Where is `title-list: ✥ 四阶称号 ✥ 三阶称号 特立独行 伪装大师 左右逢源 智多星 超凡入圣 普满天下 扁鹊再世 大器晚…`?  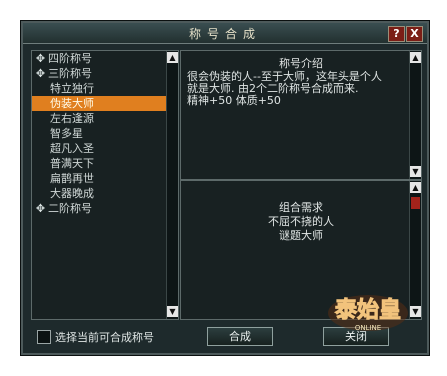 title-list: ✥ 四阶称号 ✥ 三阶称号 特立独行 伪装大师 左右逢源 智多星 超凡入圣 普满天下 扁鹊再世 大器晚… is located at coordinates (99, 133).